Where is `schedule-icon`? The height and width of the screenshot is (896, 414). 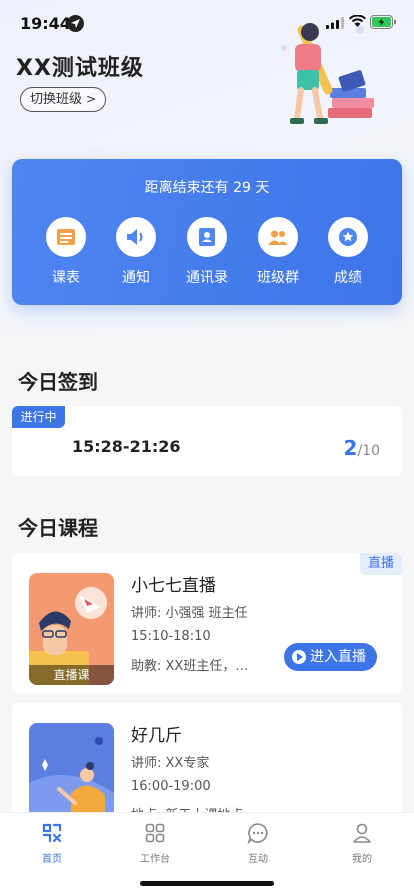
schedule-icon is located at coordinates (66, 237).